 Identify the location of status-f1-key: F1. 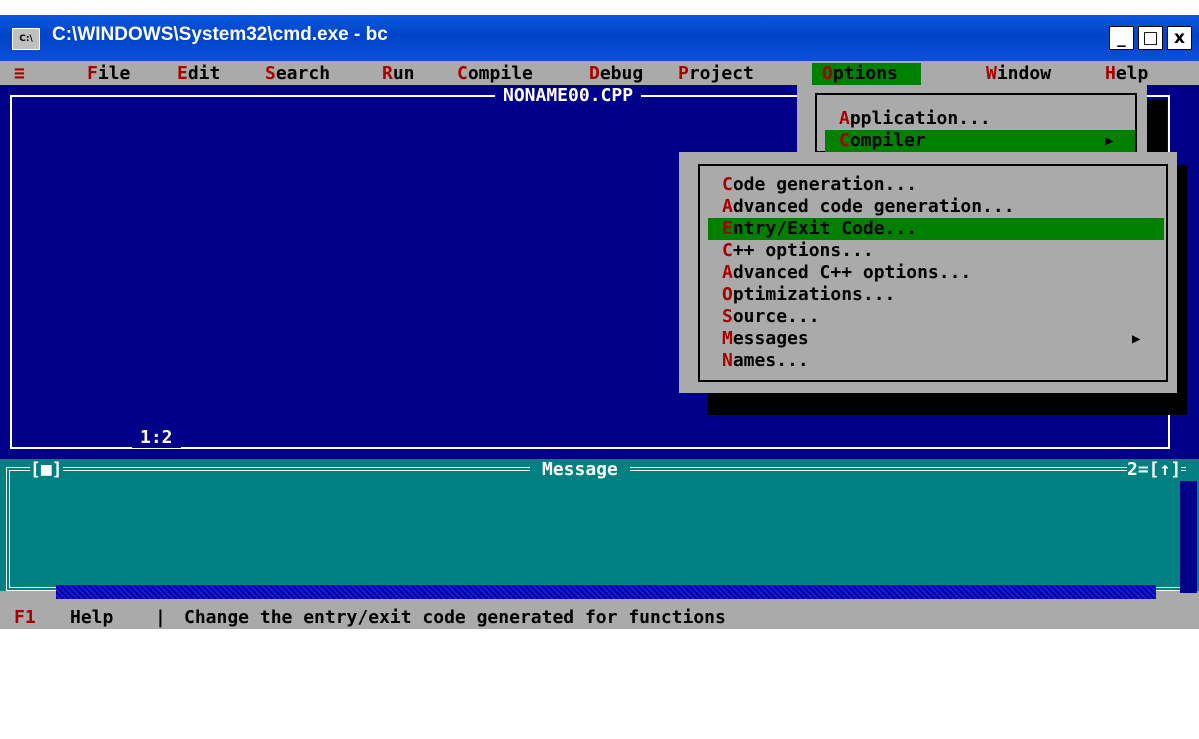
(25, 618).